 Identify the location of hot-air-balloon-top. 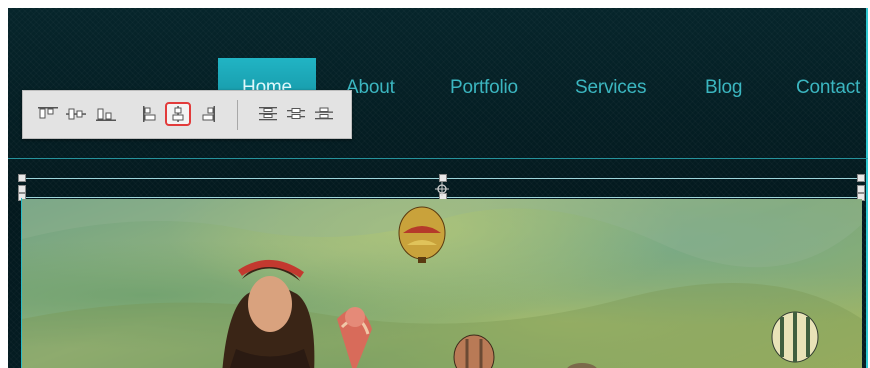
(422, 234).